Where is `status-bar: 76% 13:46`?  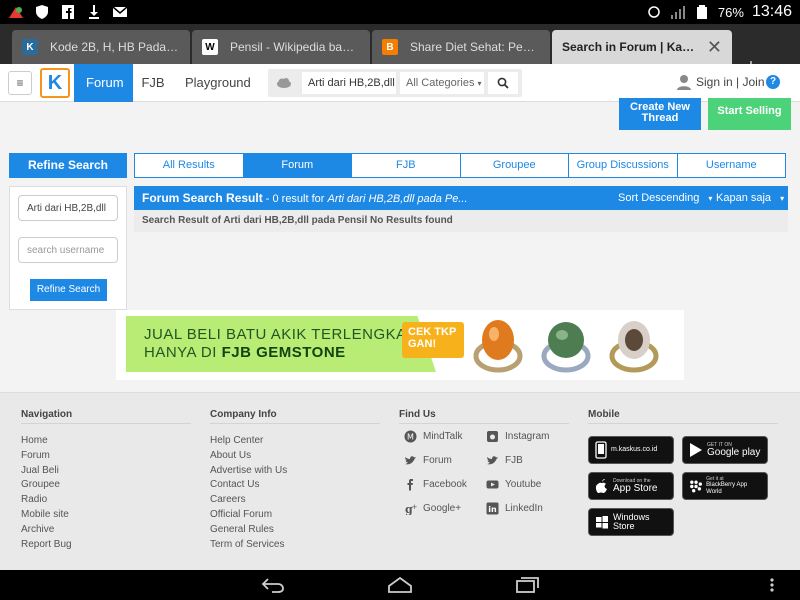 status-bar: 76% 13:46 is located at coordinates (400, 12).